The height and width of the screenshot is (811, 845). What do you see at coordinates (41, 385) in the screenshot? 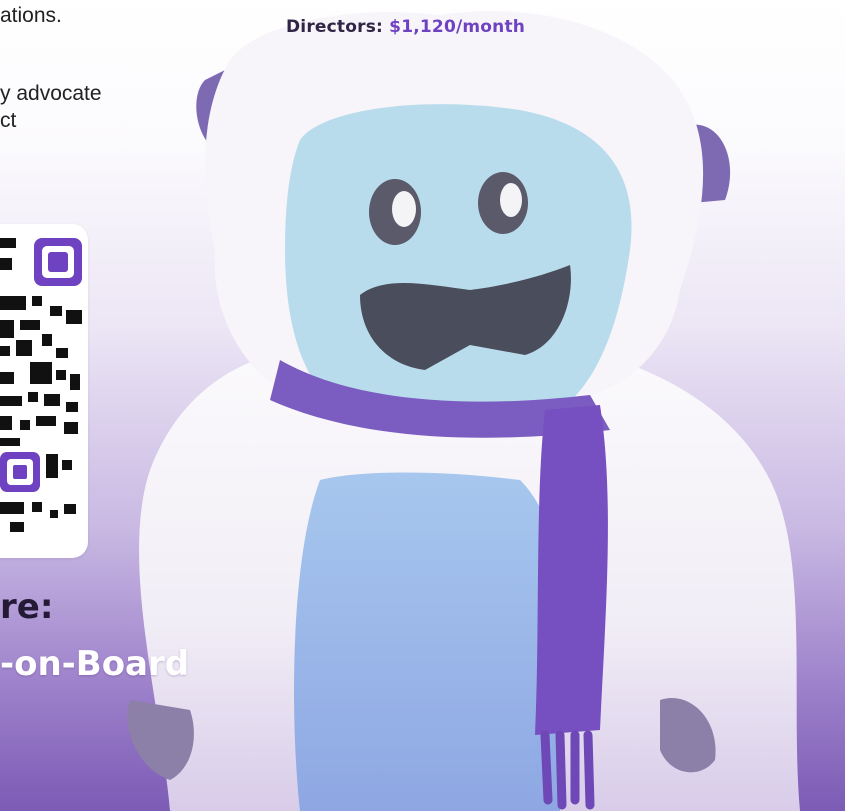
I see `qr-code-icon` at bounding box center [41, 385].